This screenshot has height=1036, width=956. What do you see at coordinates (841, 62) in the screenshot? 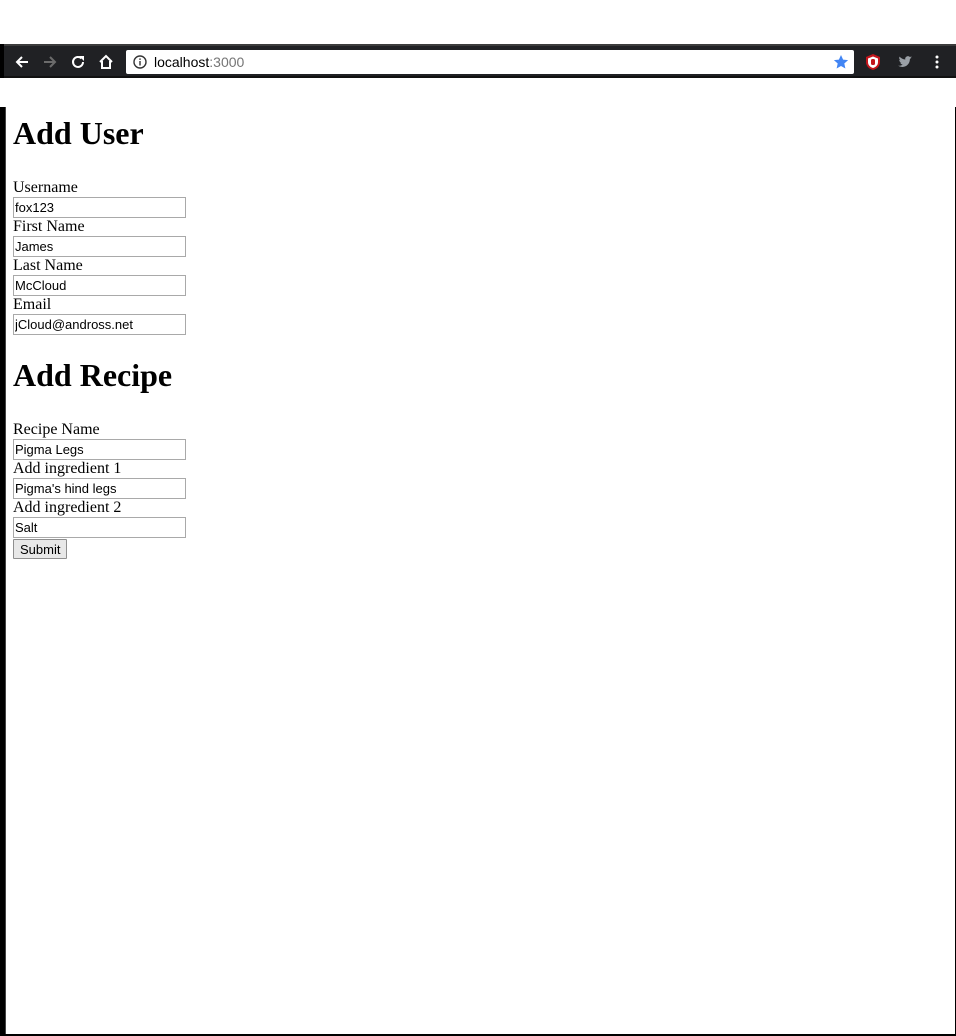
I see `bookmark-star-icon` at bounding box center [841, 62].